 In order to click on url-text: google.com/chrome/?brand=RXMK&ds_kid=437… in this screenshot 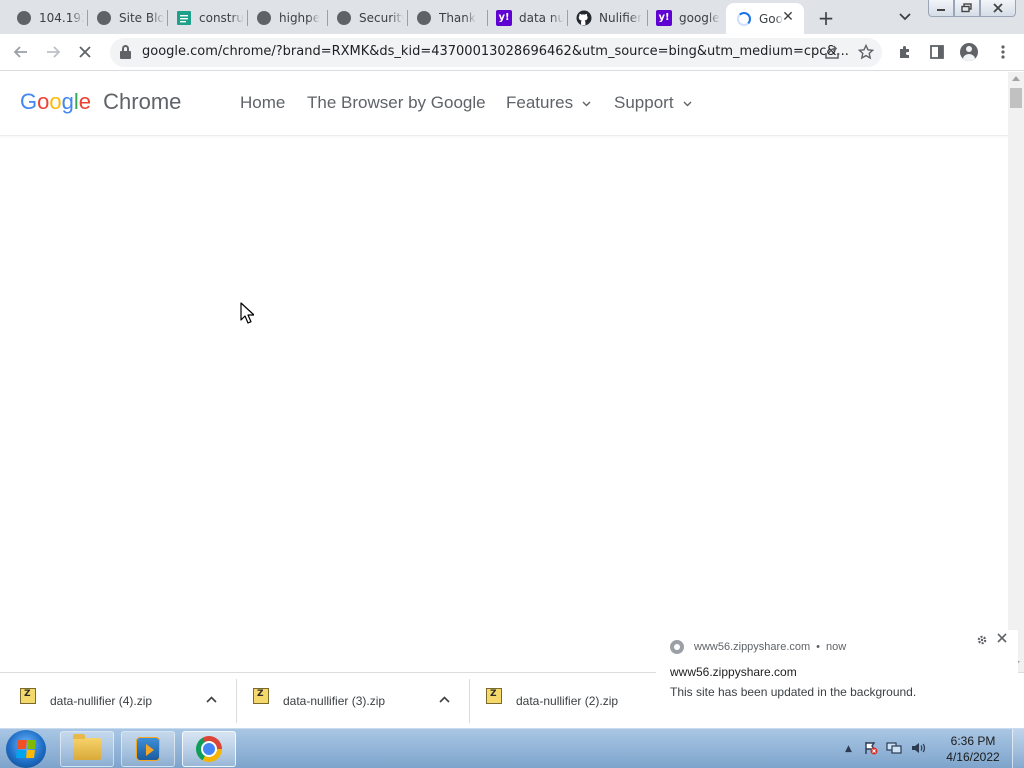, I will do `click(495, 51)`.